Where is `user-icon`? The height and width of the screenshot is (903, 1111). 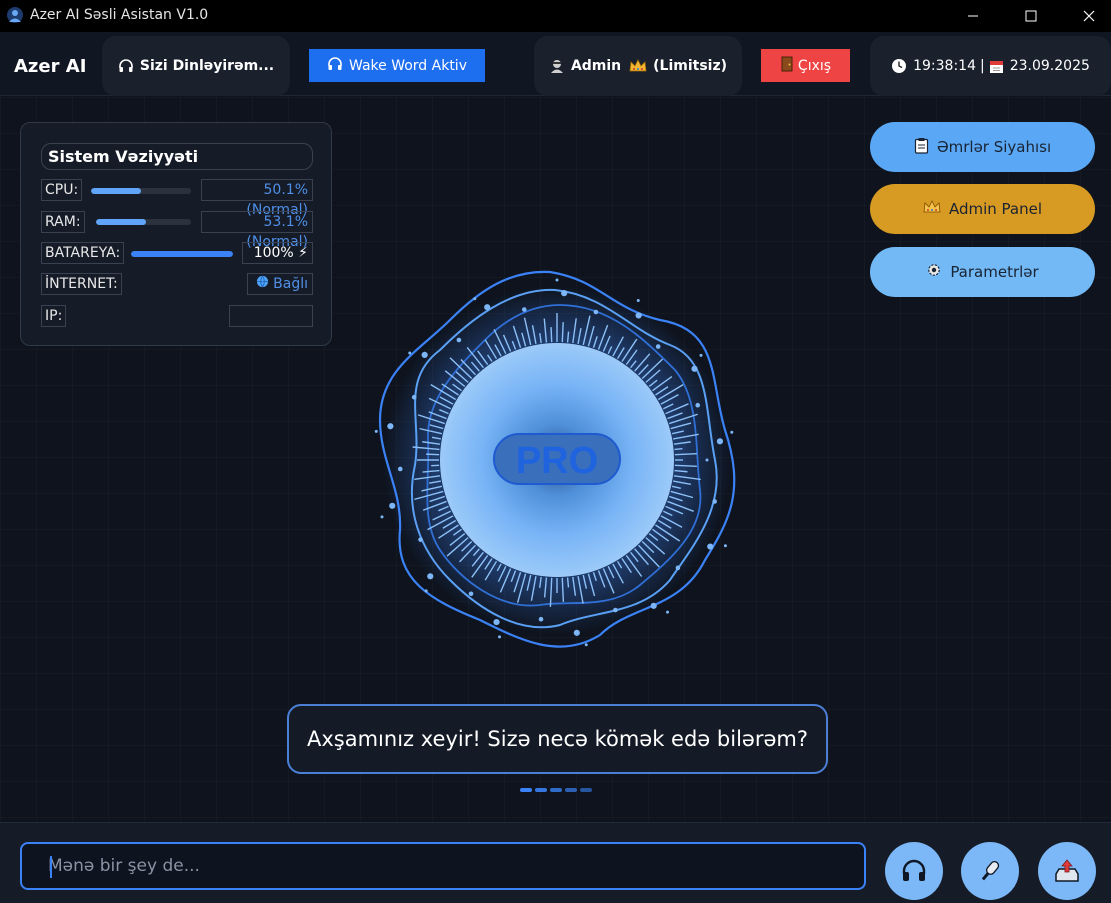 user-icon is located at coordinates (557, 66).